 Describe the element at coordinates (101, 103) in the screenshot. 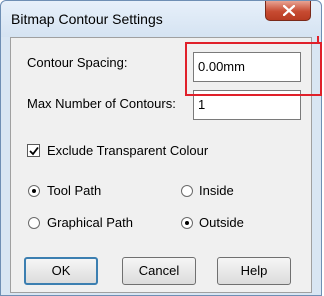

I see `max-contours-label: Max Number of Contours:` at that location.